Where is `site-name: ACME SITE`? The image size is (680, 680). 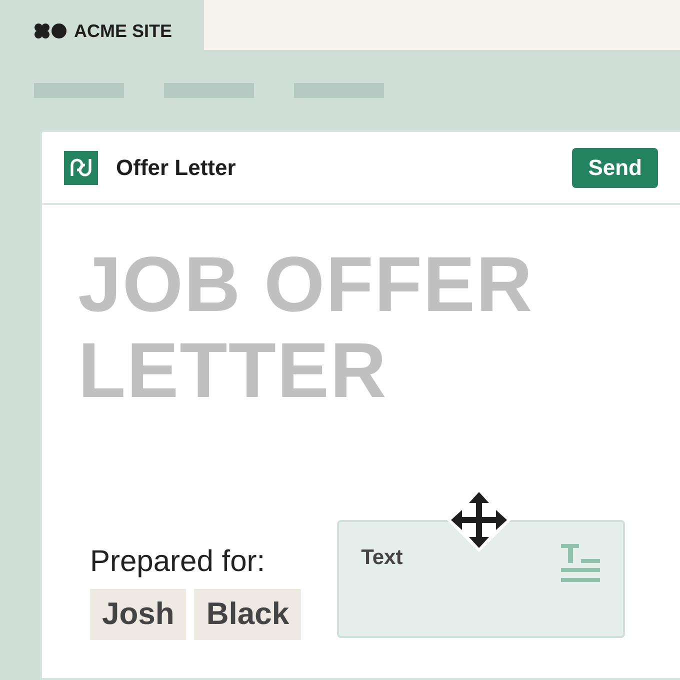
site-name: ACME SITE is located at coordinates (123, 31).